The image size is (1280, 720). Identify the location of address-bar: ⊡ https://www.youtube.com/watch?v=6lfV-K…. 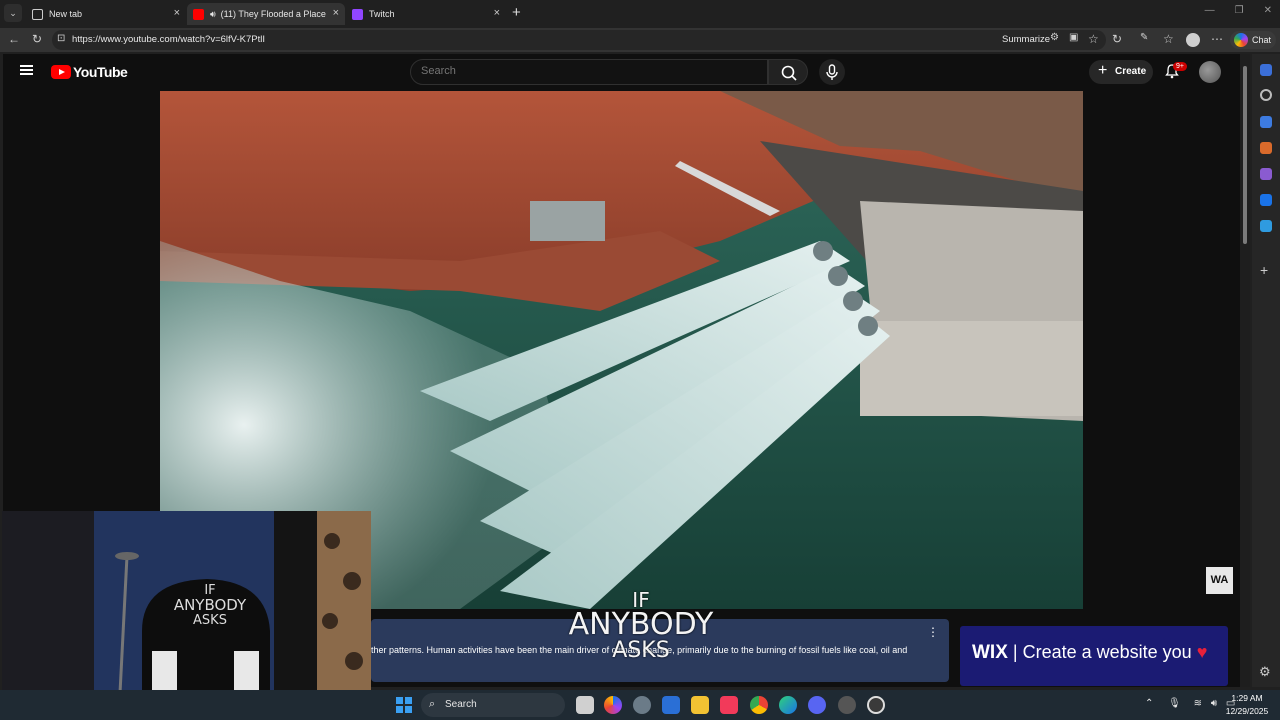
(579, 40).